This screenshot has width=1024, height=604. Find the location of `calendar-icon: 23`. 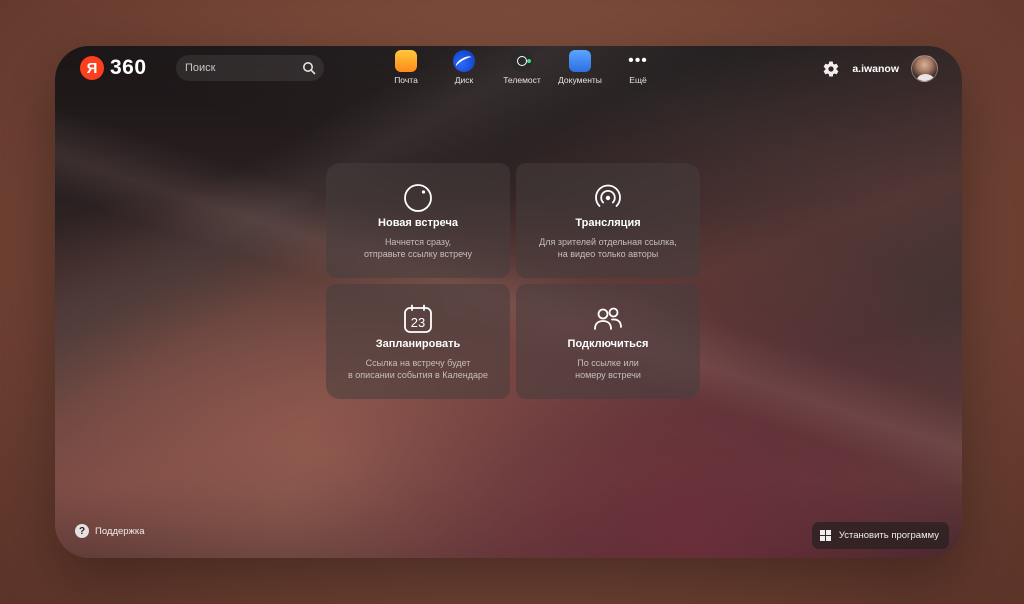

calendar-icon: 23 is located at coordinates (418, 318).